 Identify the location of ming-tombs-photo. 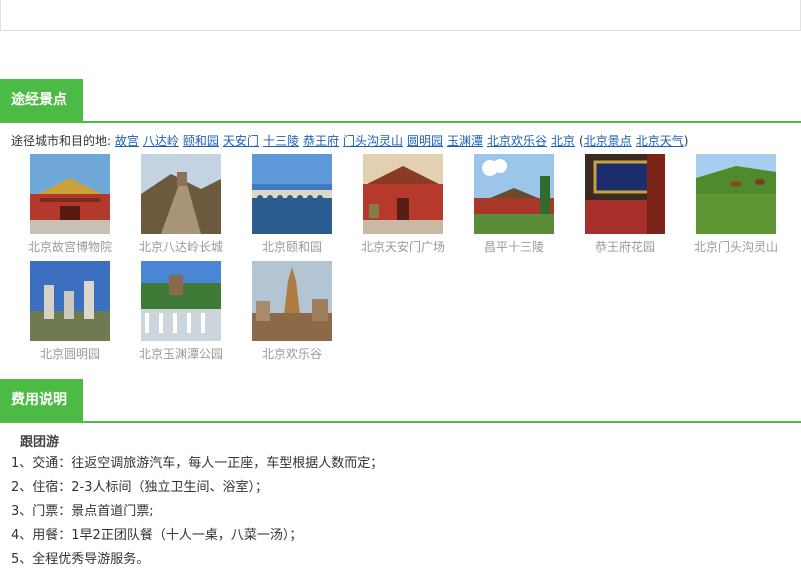
(514, 194).